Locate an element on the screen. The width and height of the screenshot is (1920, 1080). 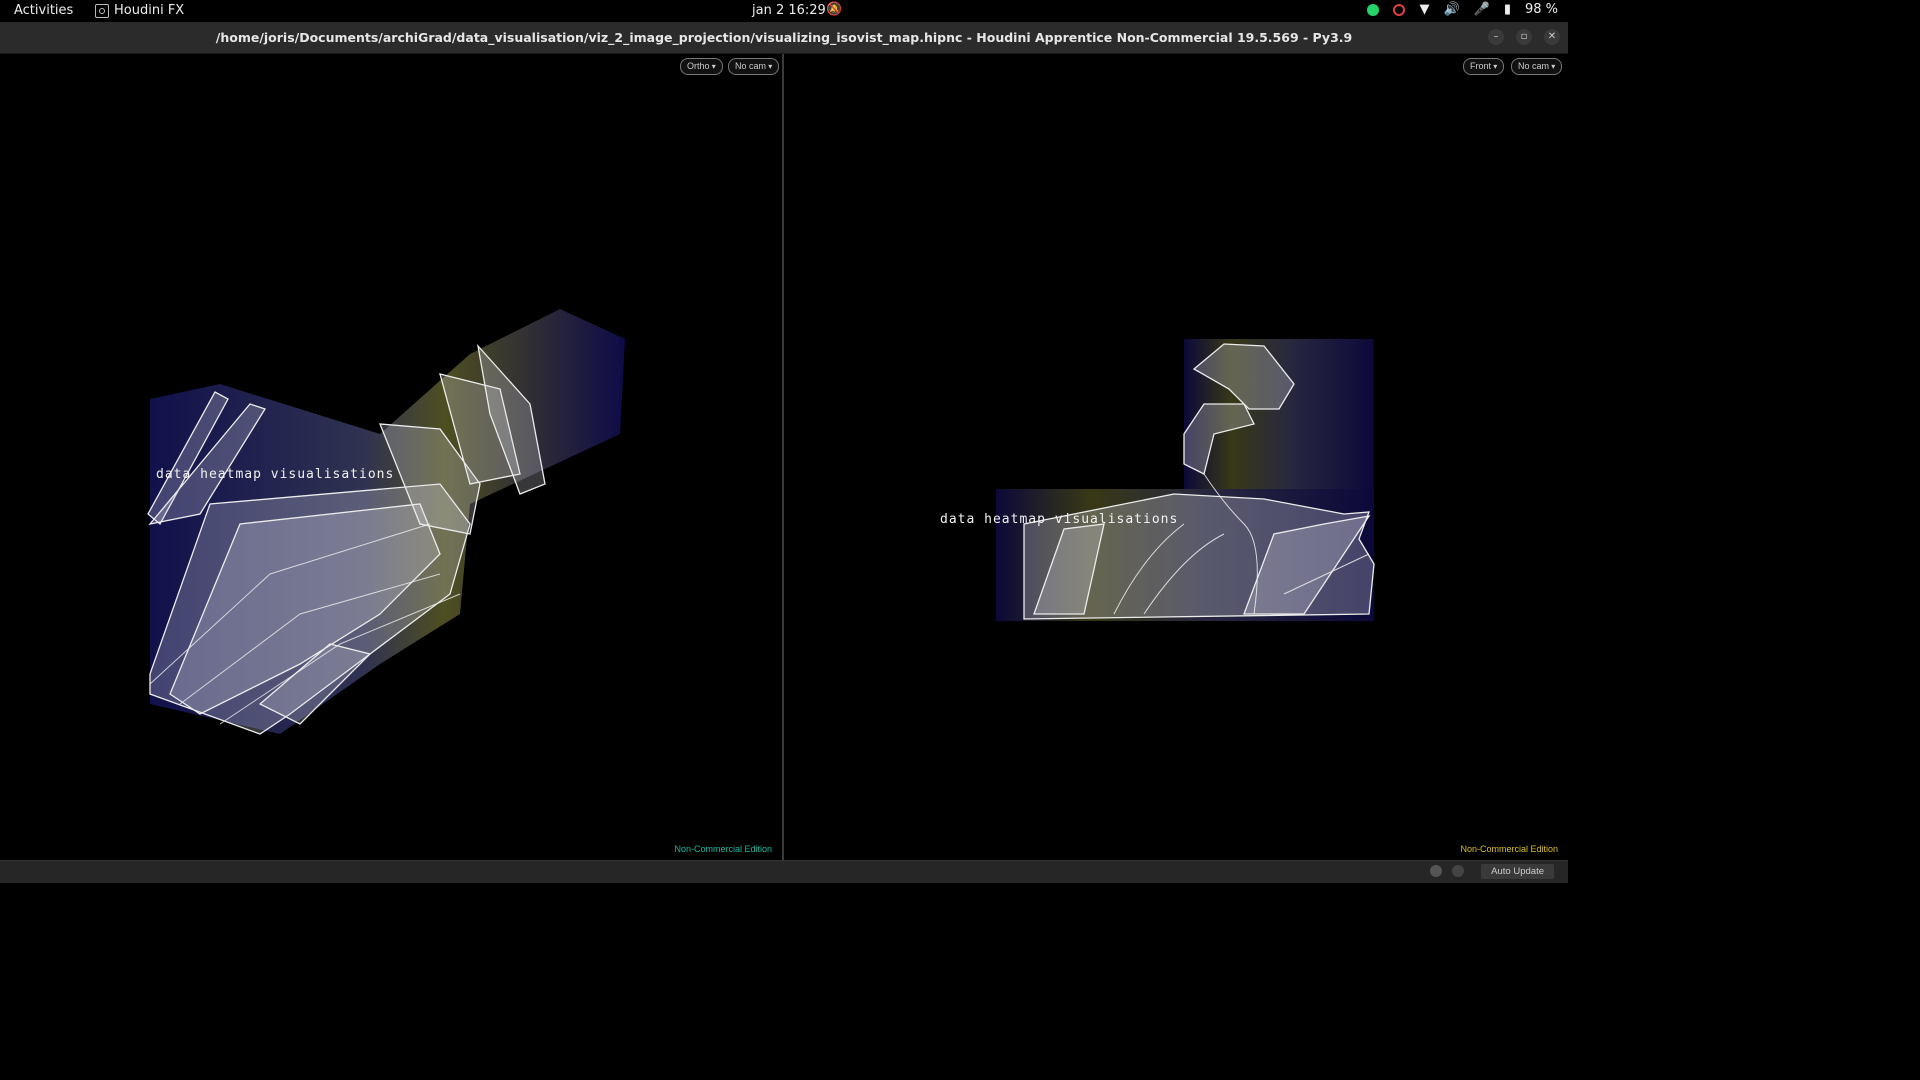
activities-button: Activities is located at coordinates (43, 10).